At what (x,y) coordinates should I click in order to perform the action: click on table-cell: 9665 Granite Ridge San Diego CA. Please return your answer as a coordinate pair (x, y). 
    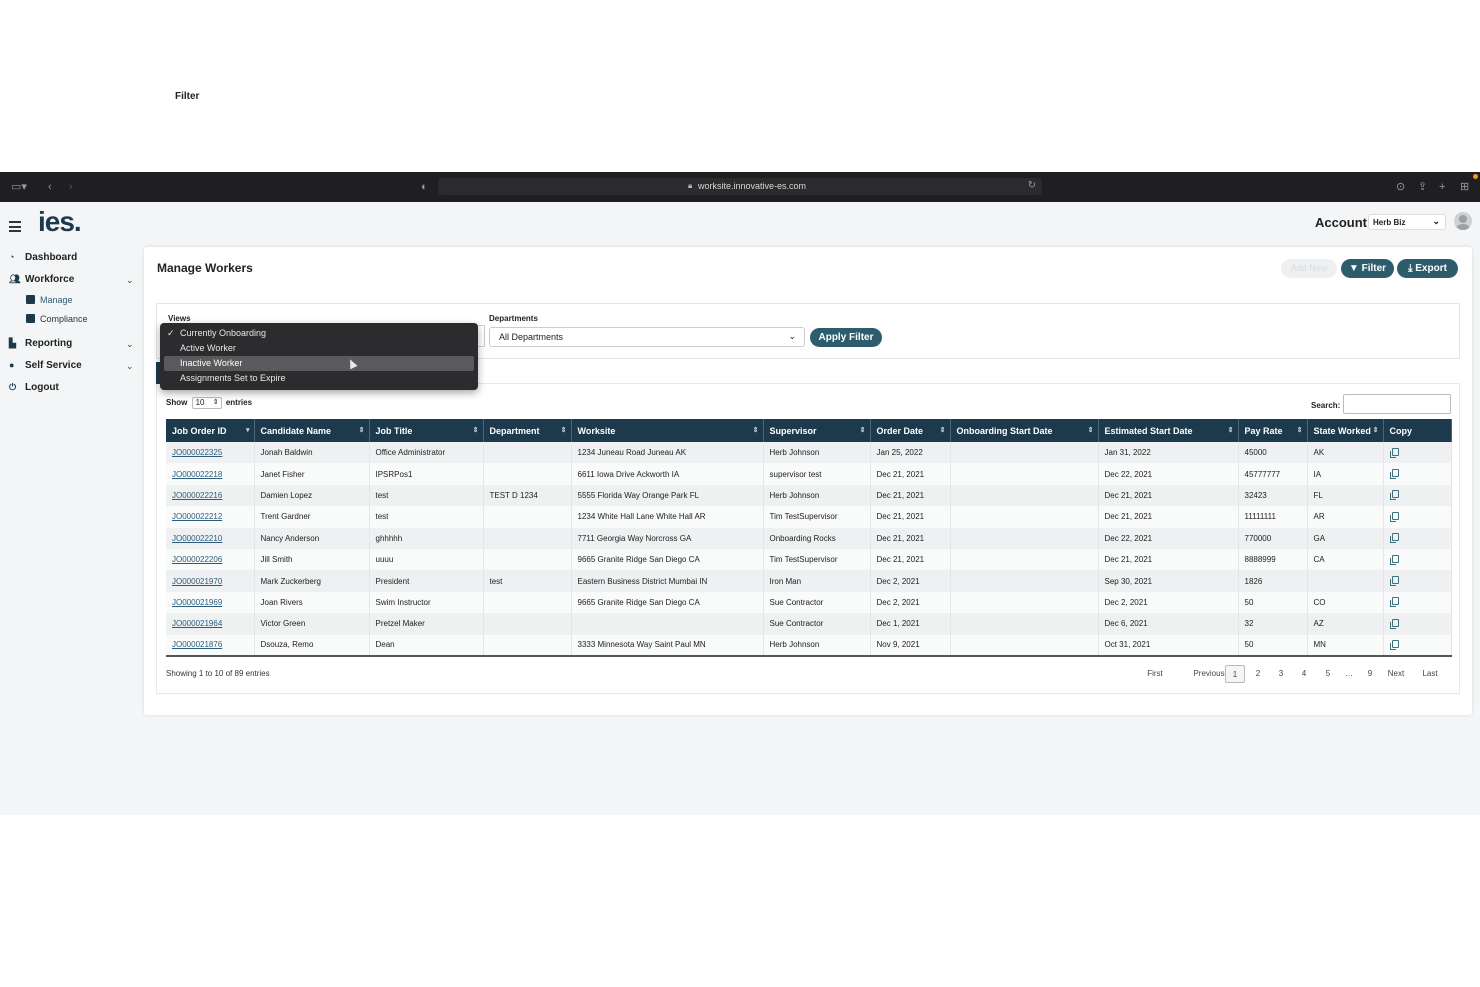
    Looking at the image, I should click on (667, 602).